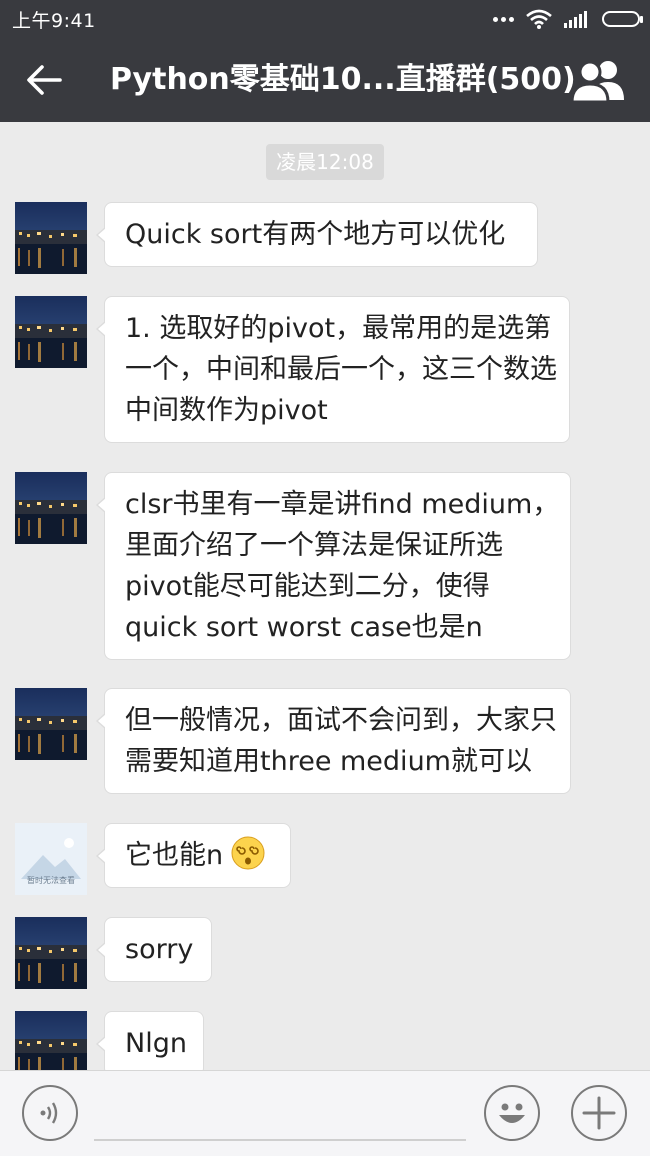 The image size is (650, 1156). What do you see at coordinates (341, 369) in the screenshot?
I see `message-text-line: 一个，中间和最后一个，这三个数选` at bounding box center [341, 369].